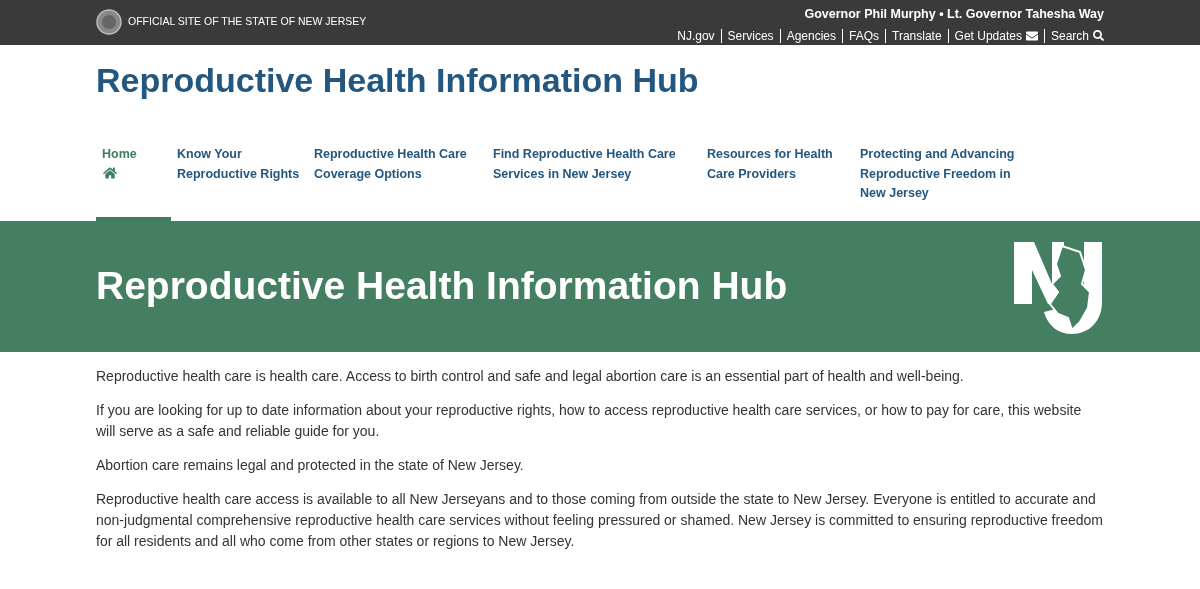  What do you see at coordinates (696, 35) in the screenshot?
I see `top-link: NJ.gov` at bounding box center [696, 35].